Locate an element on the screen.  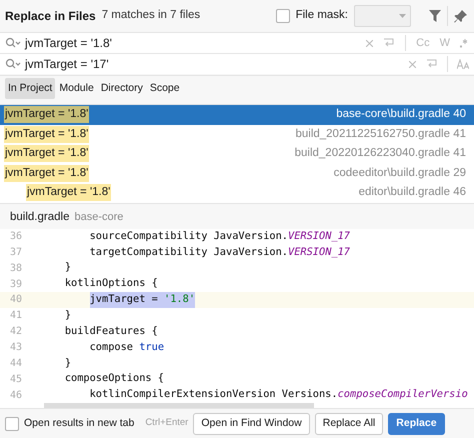
pin-icon is located at coordinates (460, 16).